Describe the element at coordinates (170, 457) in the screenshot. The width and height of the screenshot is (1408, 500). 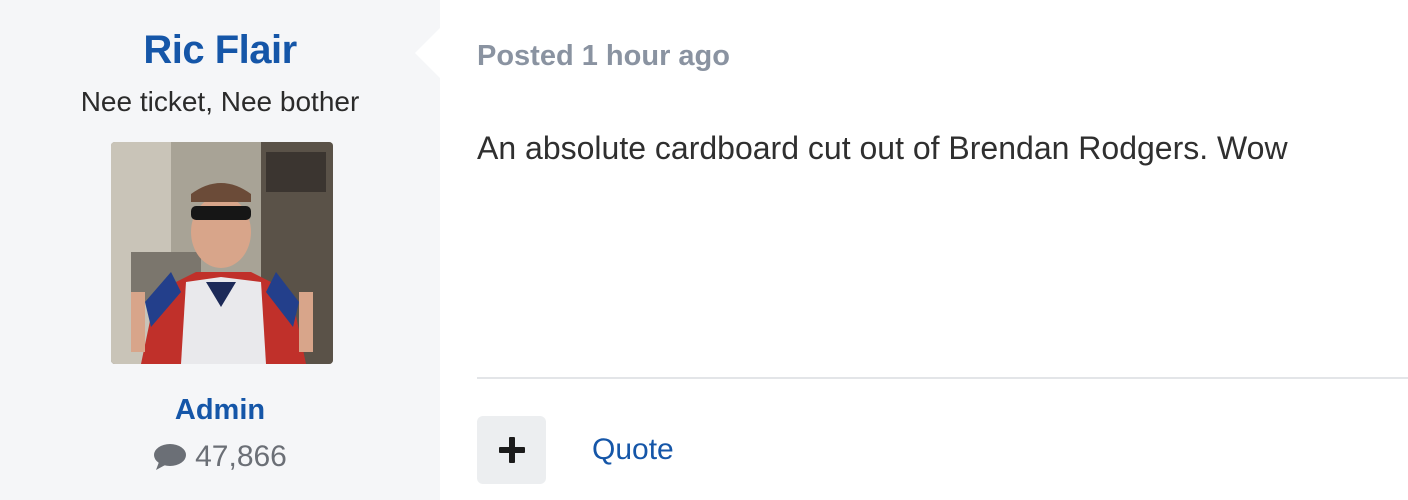
I see `comment-icon` at that location.